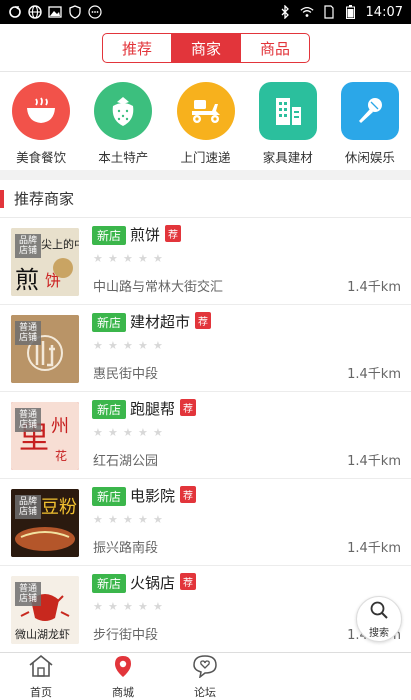  I want to click on bluetooth-icon, so click(285, 12).